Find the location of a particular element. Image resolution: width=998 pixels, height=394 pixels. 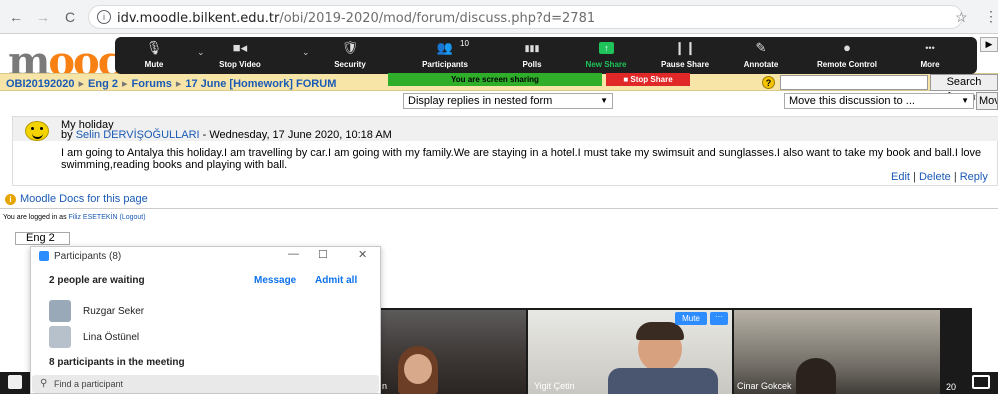

browser-menu-icon: ⋮ is located at coordinates (991, 16).